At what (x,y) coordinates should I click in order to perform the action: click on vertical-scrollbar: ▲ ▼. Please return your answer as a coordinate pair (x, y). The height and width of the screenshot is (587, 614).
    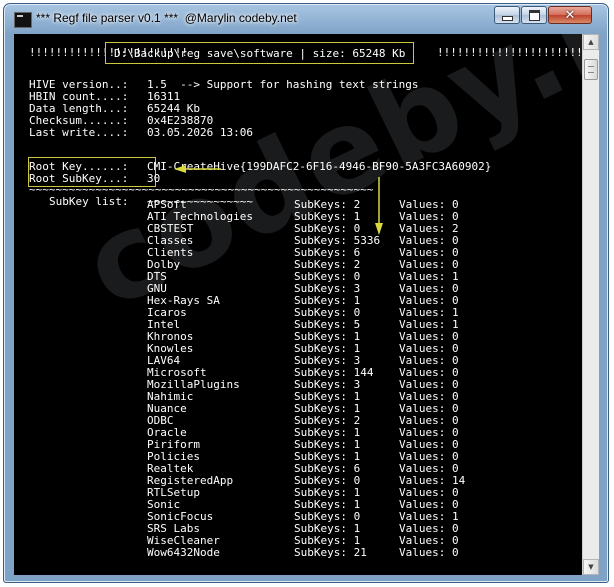
    Looking at the image, I should click on (590, 304).